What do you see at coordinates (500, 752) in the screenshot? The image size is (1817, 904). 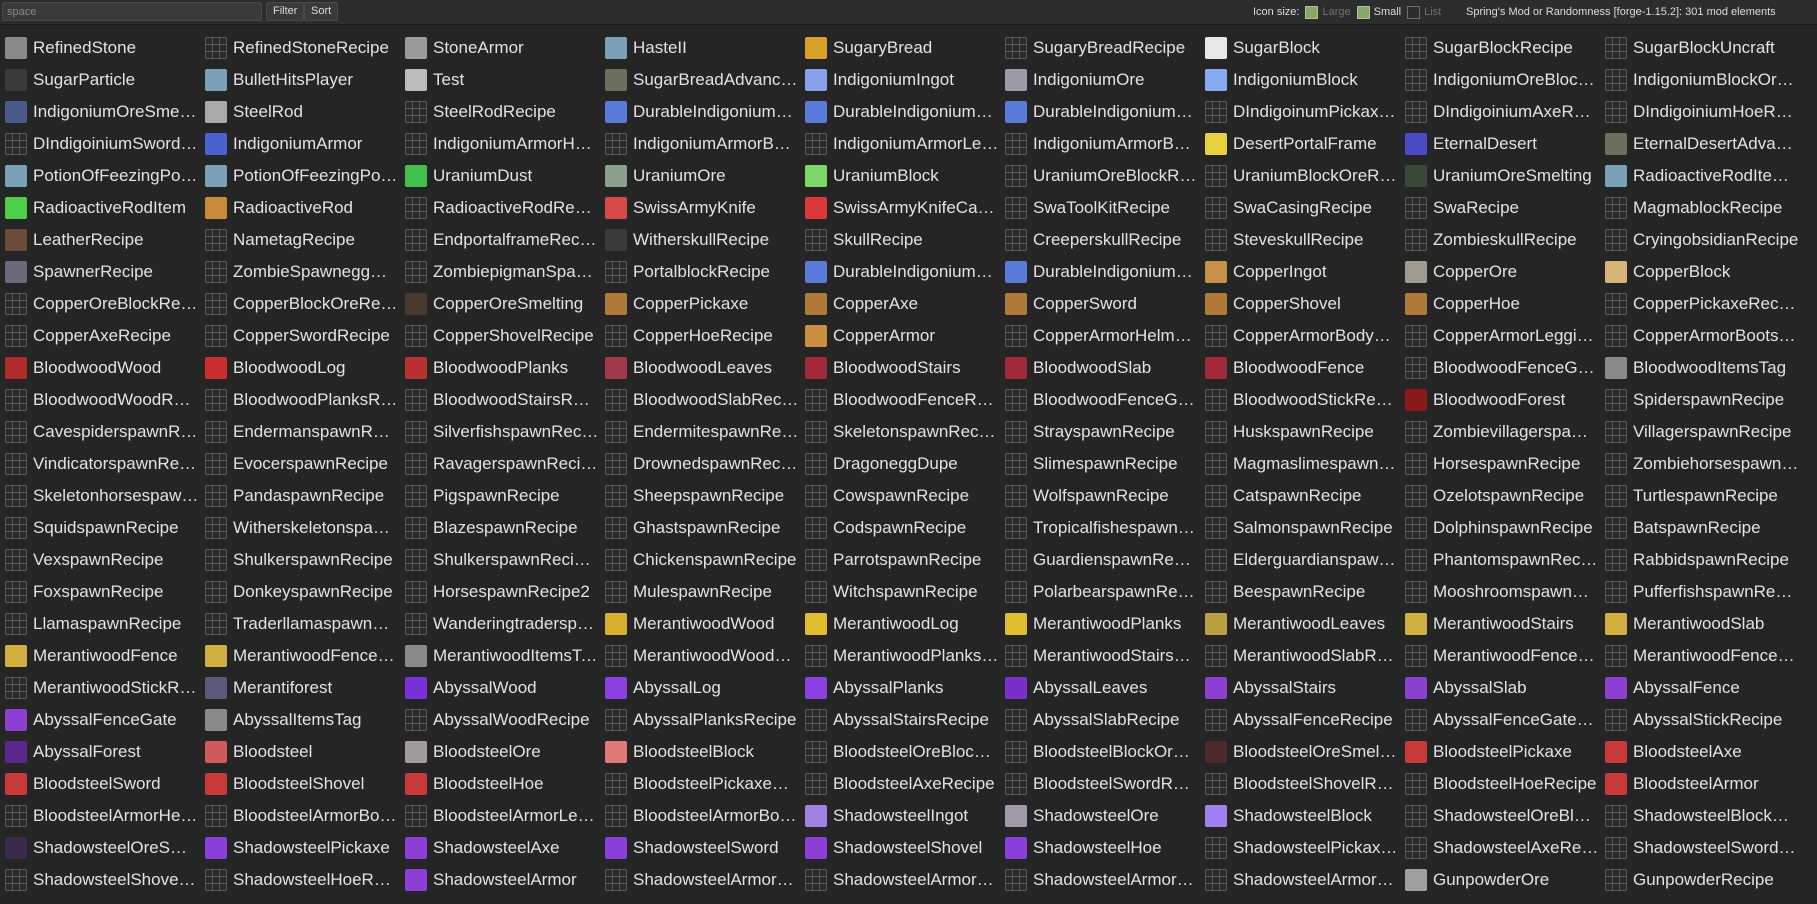 I see `mod-element: BloodsteelOre` at bounding box center [500, 752].